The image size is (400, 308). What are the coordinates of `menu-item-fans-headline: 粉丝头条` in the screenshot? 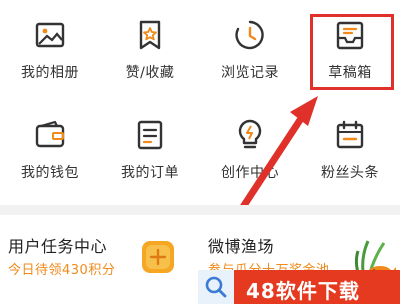 It's located at (350, 150).